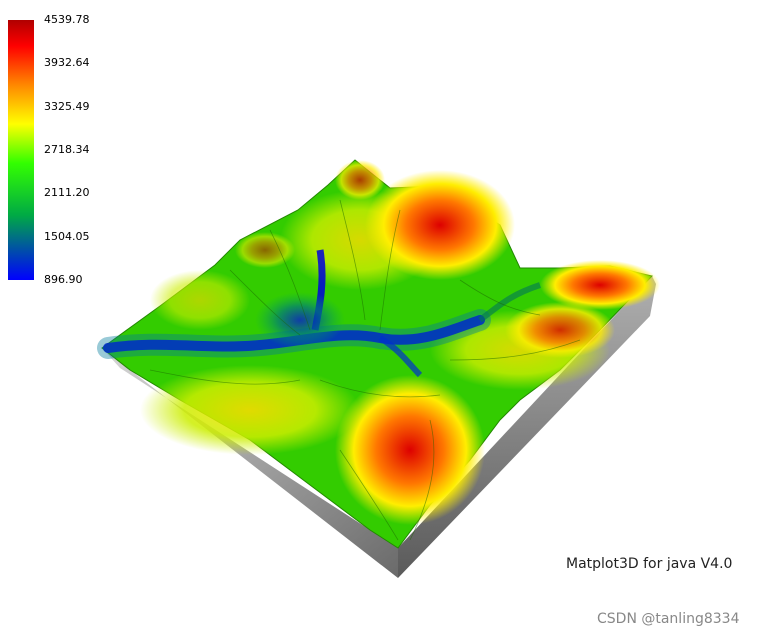  I want to click on watermark: CSDN @tanling8334, so click(668, 619).